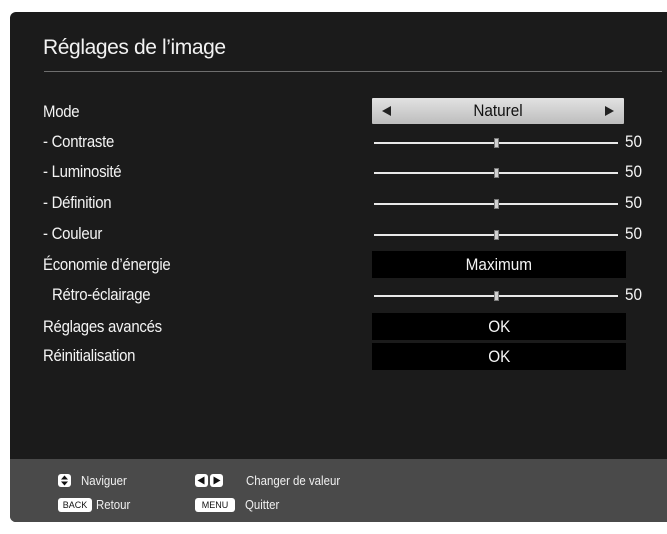 The image size is (667, 534). Describe the element at coordinates (75, 505) in the screenshot. I see `back-key: BACK` at that location.